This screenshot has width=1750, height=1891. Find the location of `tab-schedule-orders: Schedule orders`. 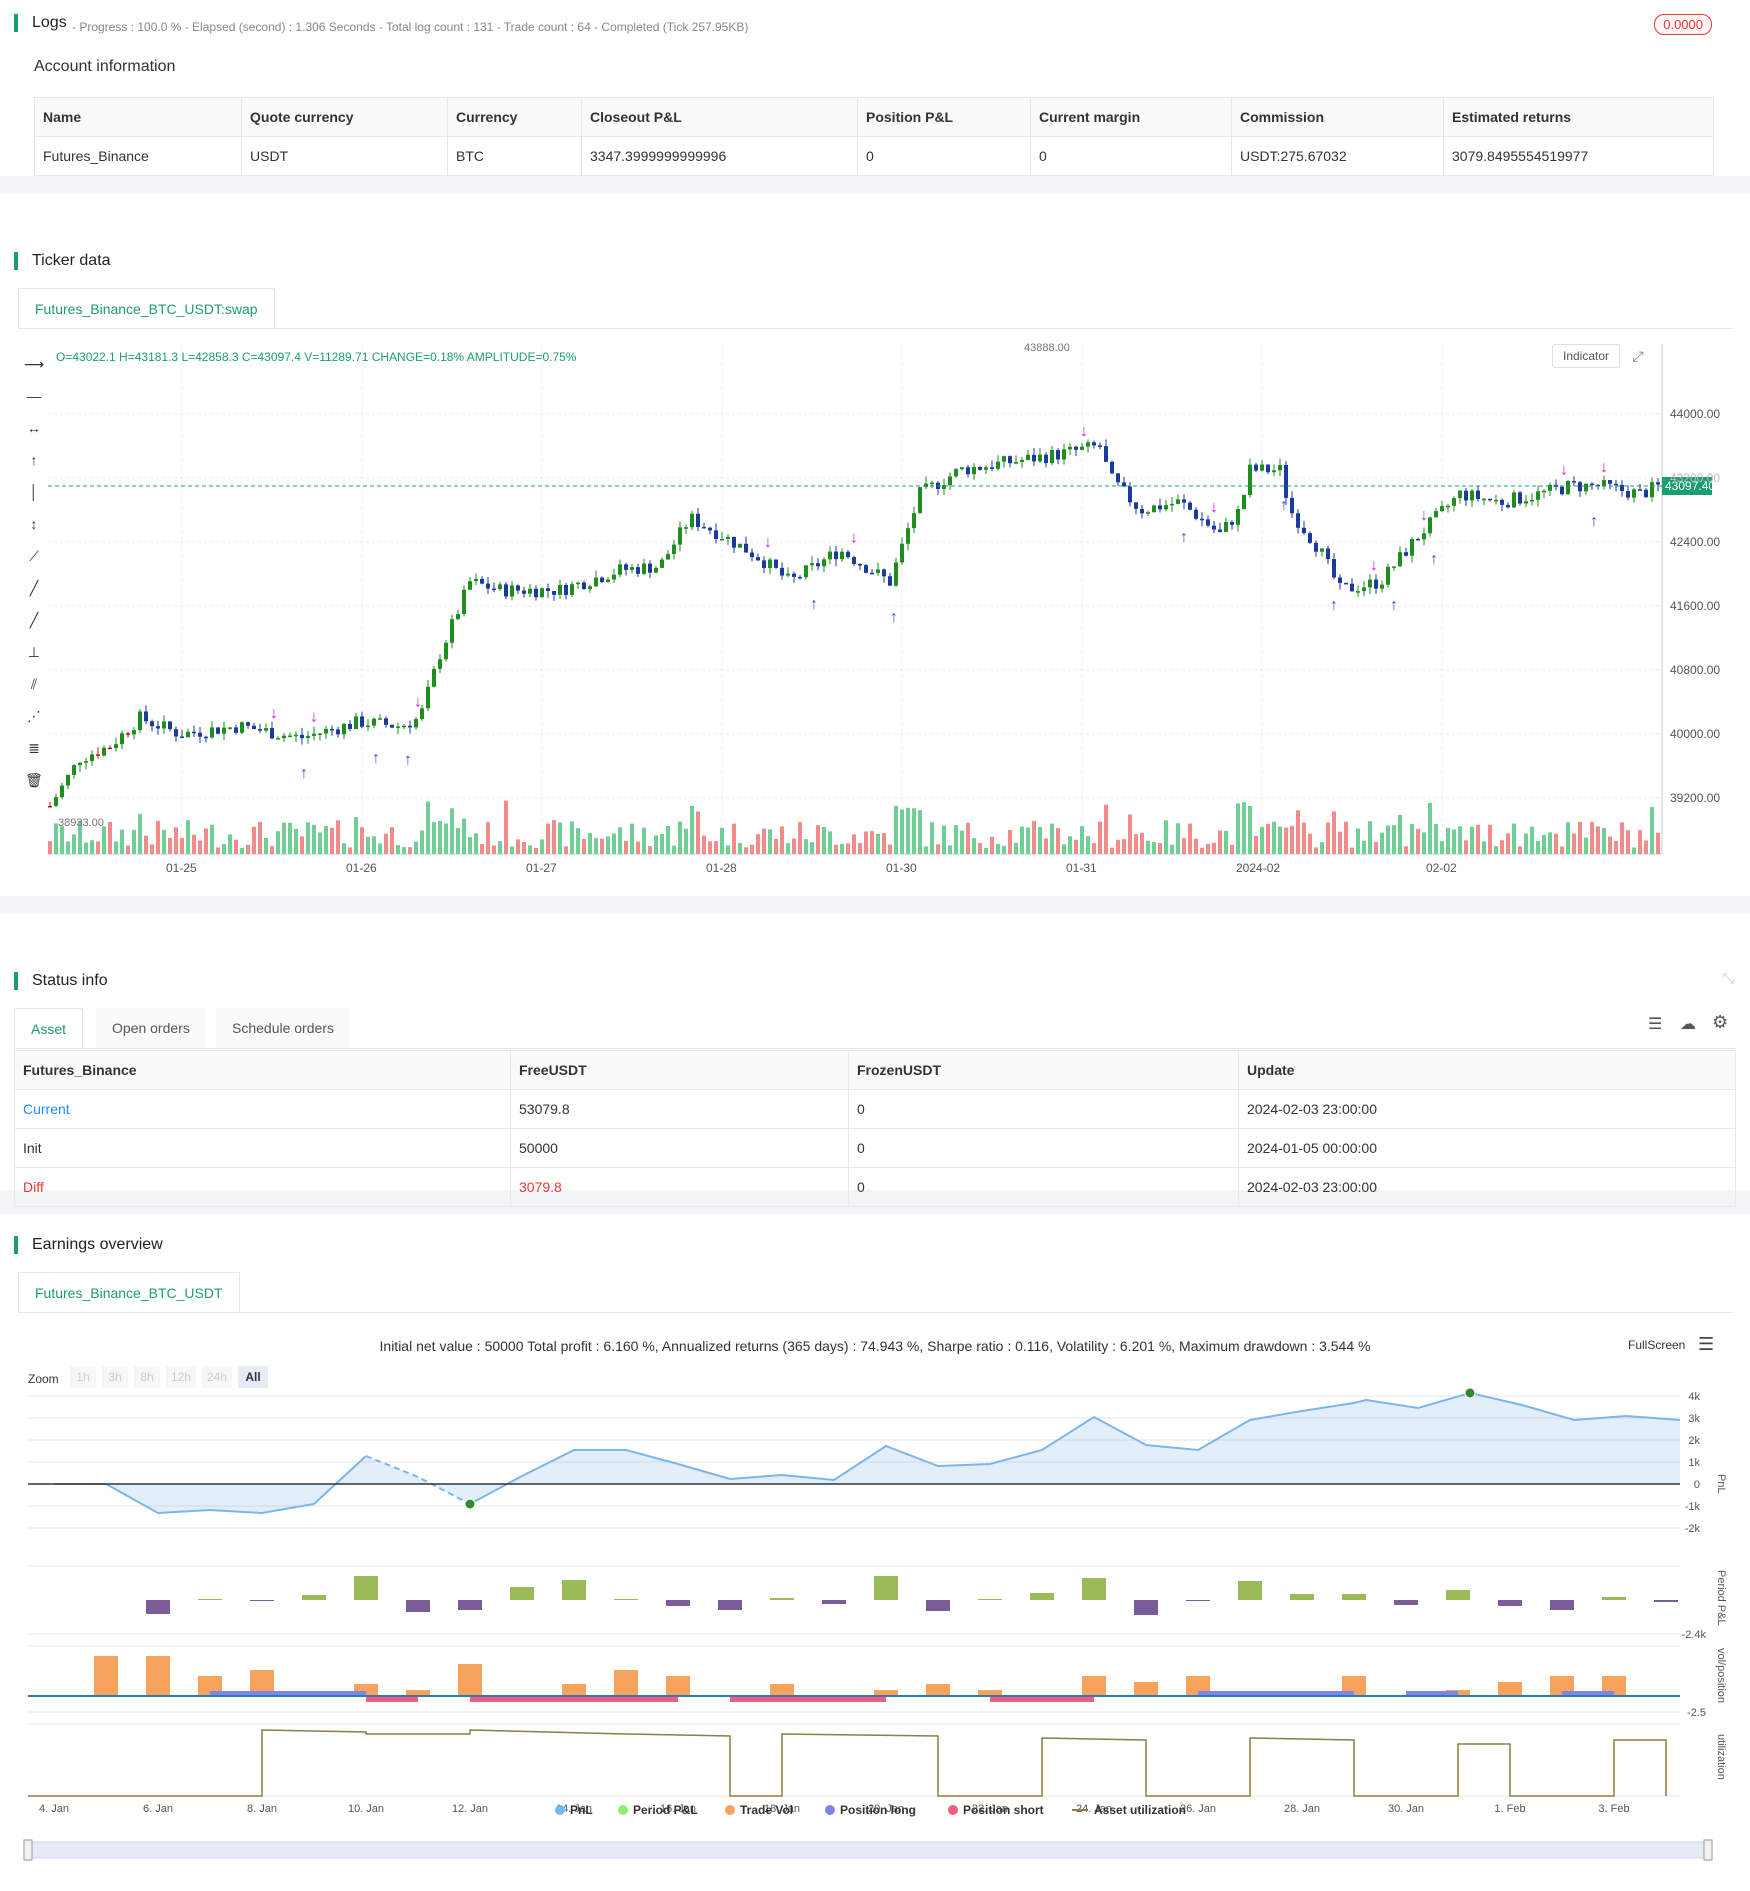

tab-schedule-orders: Schedule orders is located at coordinates (283, 1028).